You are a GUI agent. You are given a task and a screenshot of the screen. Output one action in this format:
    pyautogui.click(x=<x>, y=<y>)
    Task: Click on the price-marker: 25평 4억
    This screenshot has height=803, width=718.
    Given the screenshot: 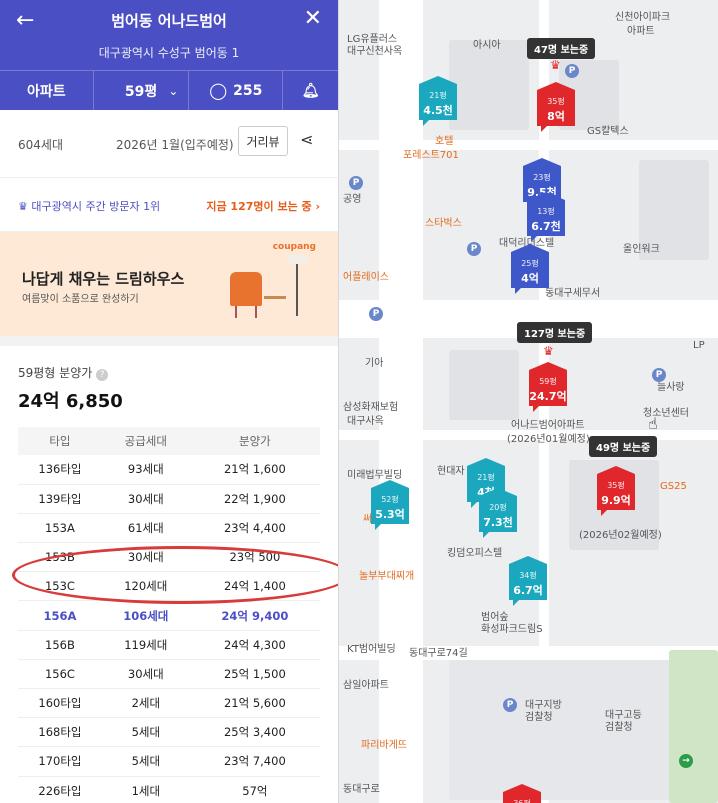 What is the action you would take?
    pyautogui.click(x=530, y=269)
    